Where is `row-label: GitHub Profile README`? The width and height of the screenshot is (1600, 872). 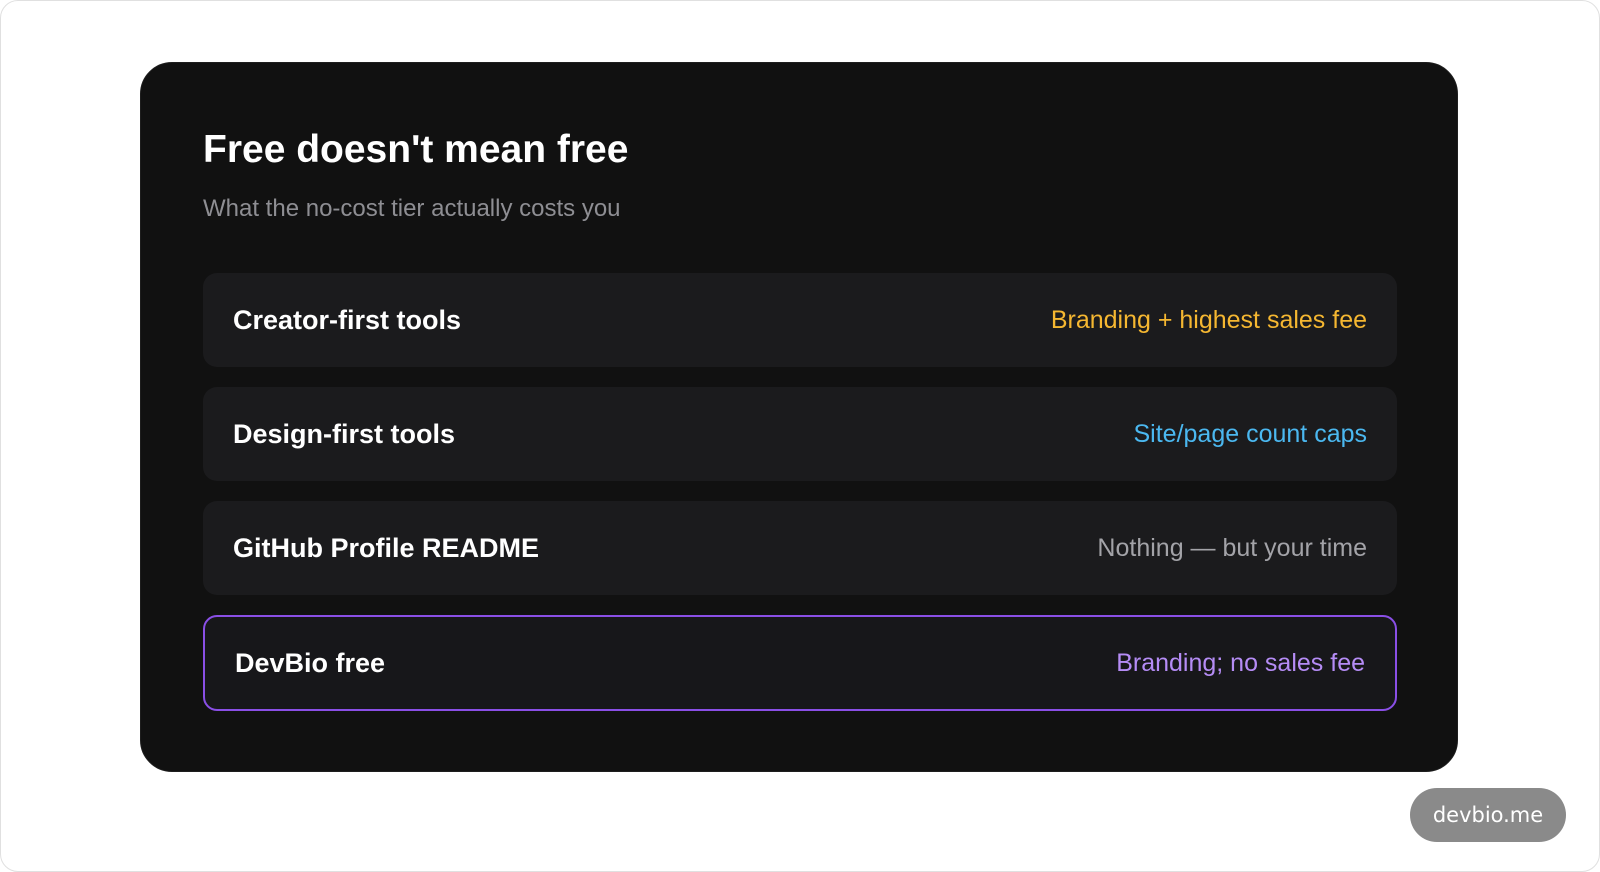 row-label: GitHub Profile README is located at coordinates (386, 547).